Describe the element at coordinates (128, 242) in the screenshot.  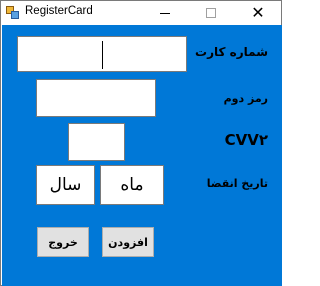
I see `add-button: افزودن` at that location.